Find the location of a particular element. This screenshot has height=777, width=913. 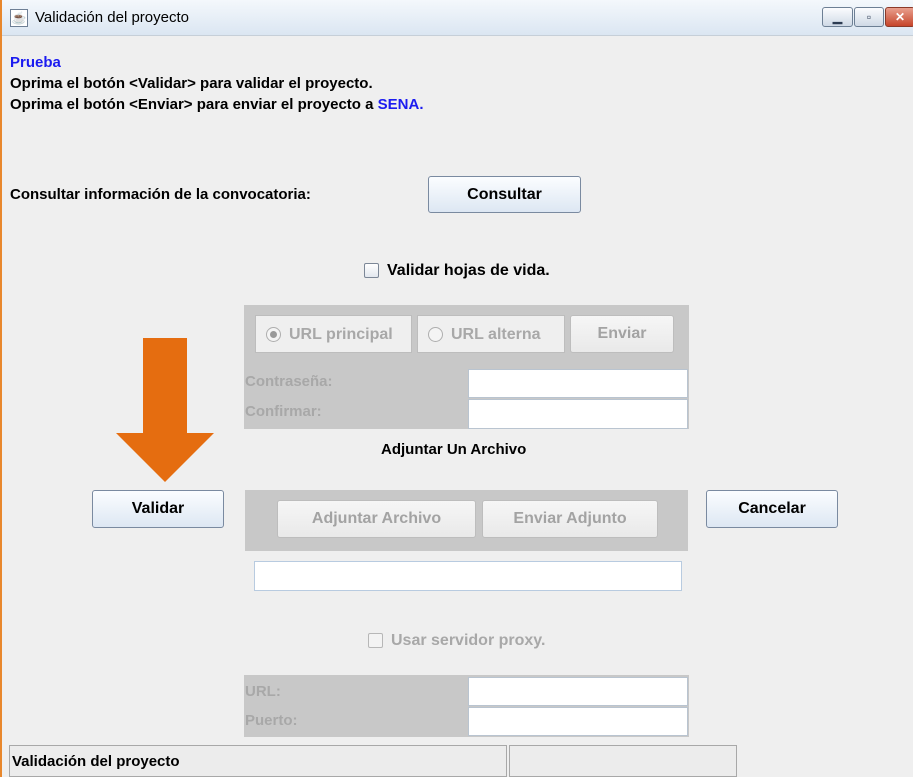

close-icon: ✕ is located at coordinates (900, 17).